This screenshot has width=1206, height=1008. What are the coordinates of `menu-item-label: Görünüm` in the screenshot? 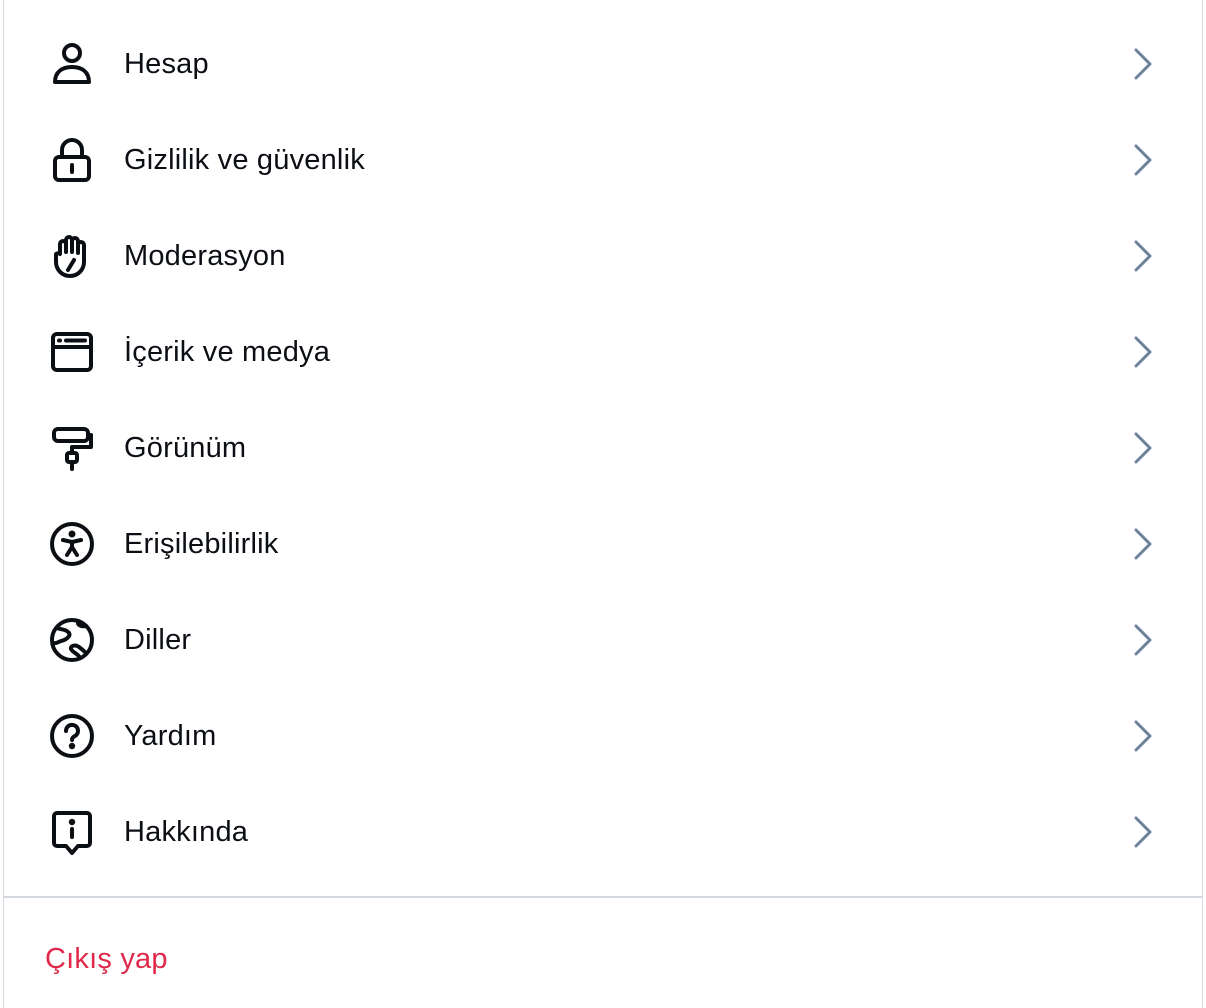 It's located at (185, 447).